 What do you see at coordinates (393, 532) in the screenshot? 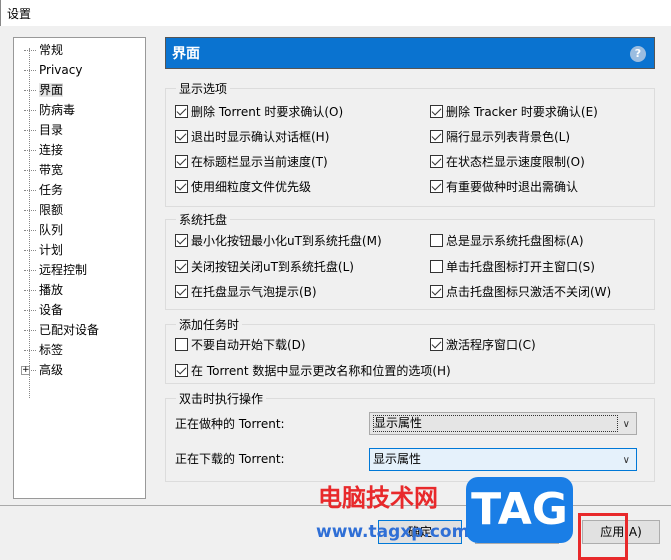
I see `watermark-url: www.tagxp.com` at bounding box center [393, 532].